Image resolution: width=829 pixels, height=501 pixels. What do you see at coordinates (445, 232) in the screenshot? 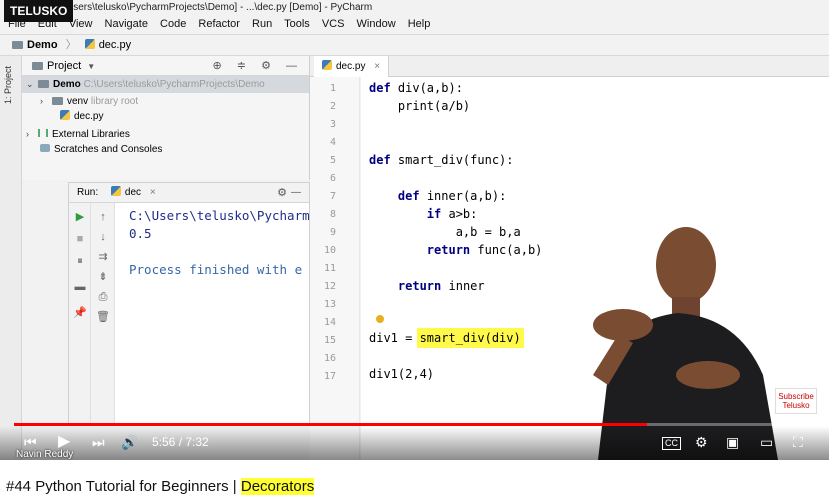
I see `code-line-9: a,b = b,a` at bounding box center [445, 232].